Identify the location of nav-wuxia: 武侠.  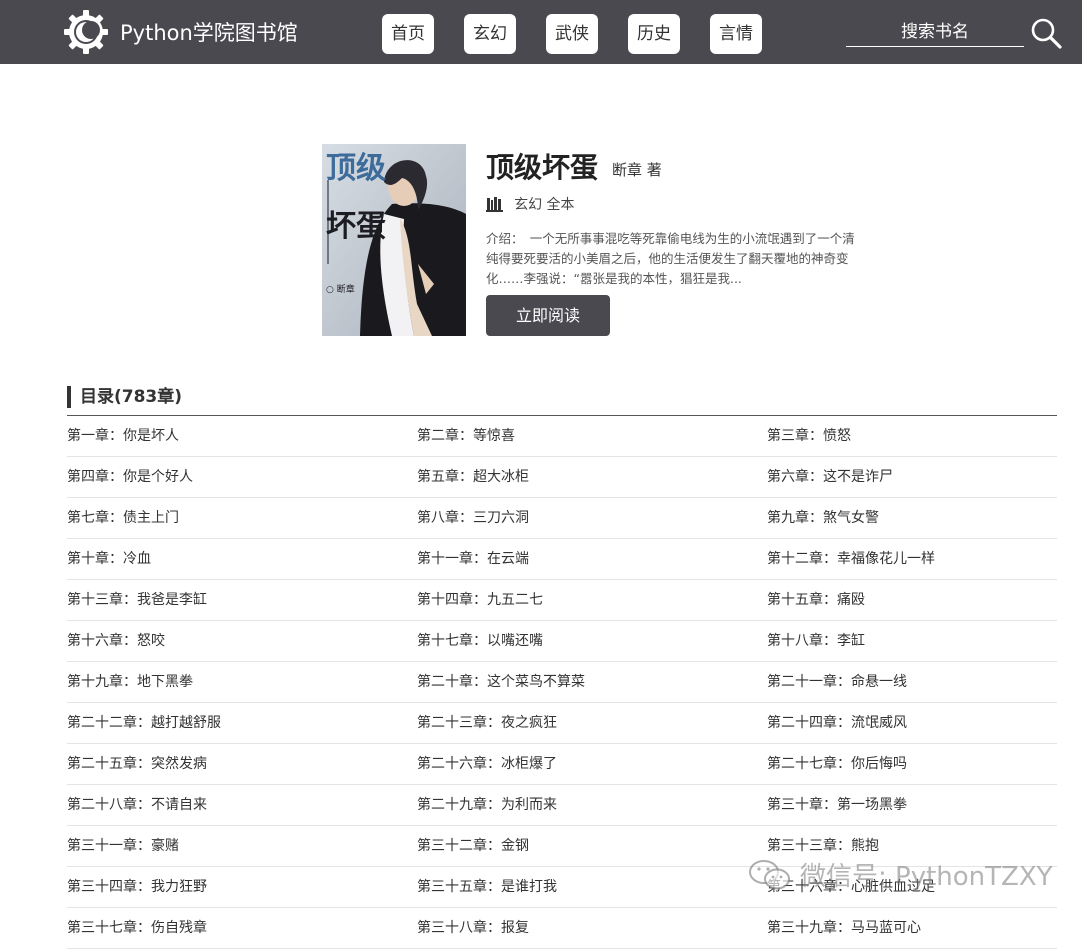
(572, 34).